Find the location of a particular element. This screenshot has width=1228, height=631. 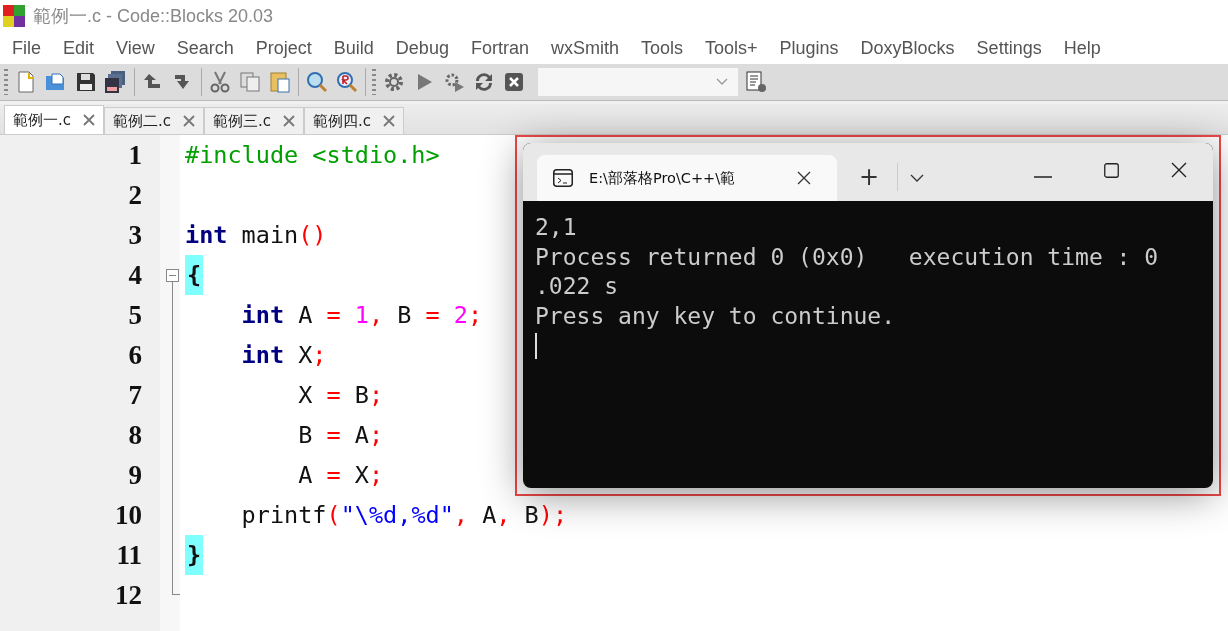

code-line: int X; is located at coordinates (283, 355).